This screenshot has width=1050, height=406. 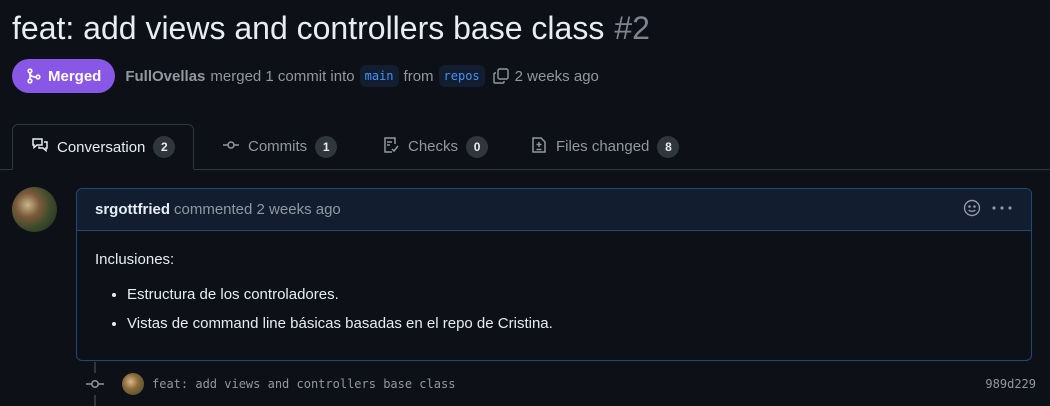 I want to click on merged-status-badge: Merged, so click(x=64, y=76).